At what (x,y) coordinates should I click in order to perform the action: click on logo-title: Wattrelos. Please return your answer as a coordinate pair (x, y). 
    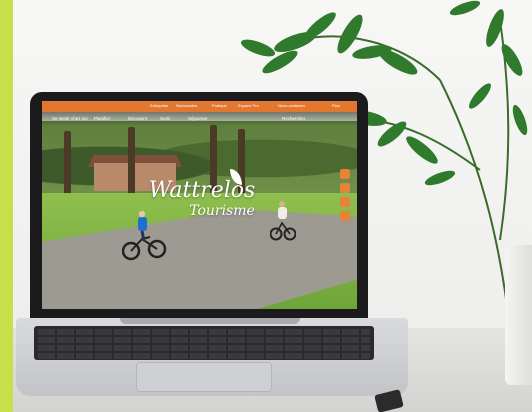
    Looking at the image, I should click on (202, 190).